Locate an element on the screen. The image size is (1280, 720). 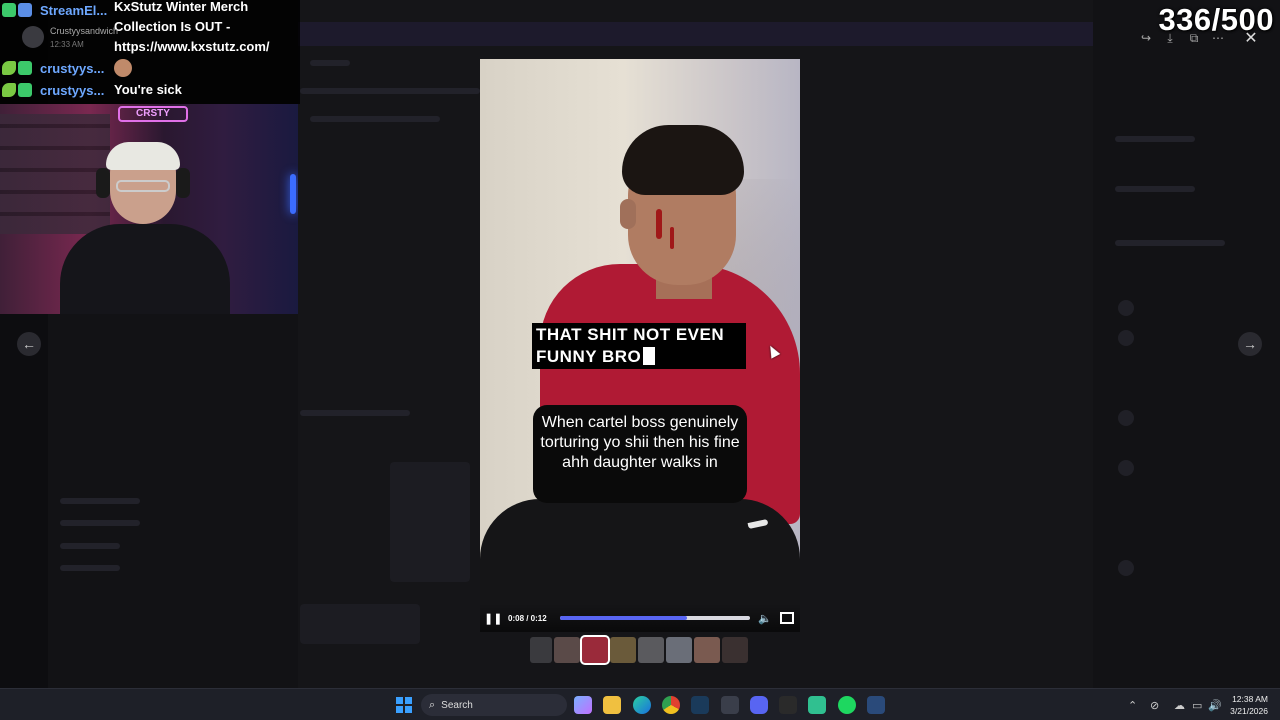
taskbar-search: ⌕ Search is located at coordinates (494, 705).